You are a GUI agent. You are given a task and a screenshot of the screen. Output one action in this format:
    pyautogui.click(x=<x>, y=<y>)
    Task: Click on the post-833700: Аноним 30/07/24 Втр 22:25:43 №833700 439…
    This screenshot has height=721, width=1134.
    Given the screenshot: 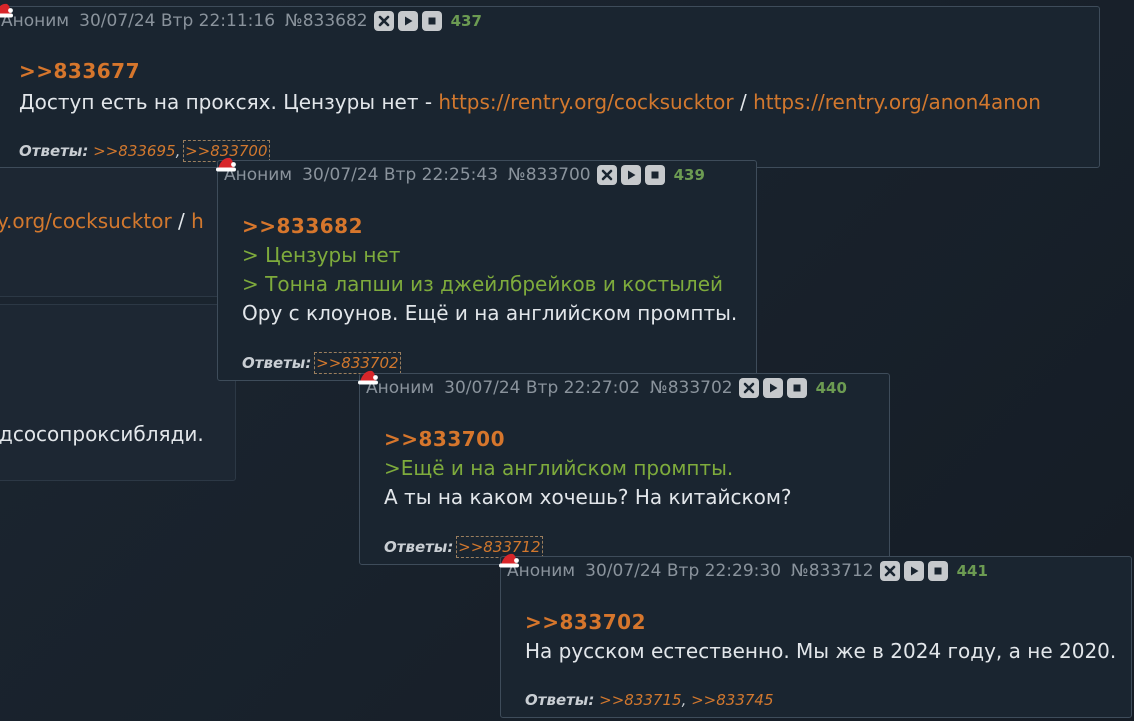 What is the action you would take?
    pyautogui.click(x=486, y=269)
    